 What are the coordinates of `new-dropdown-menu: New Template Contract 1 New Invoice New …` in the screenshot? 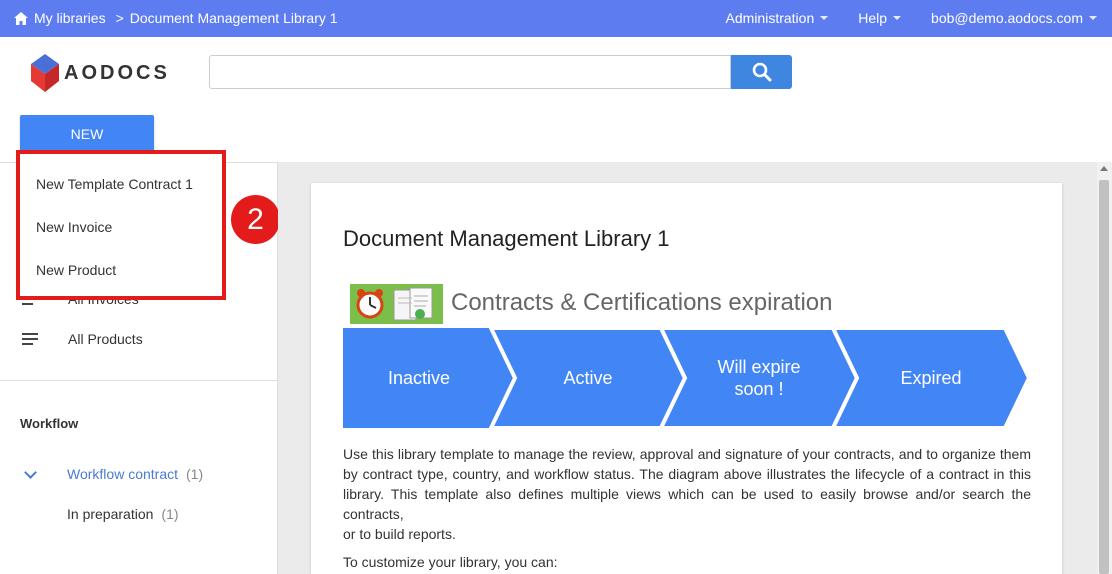 It's located at (121, 225).